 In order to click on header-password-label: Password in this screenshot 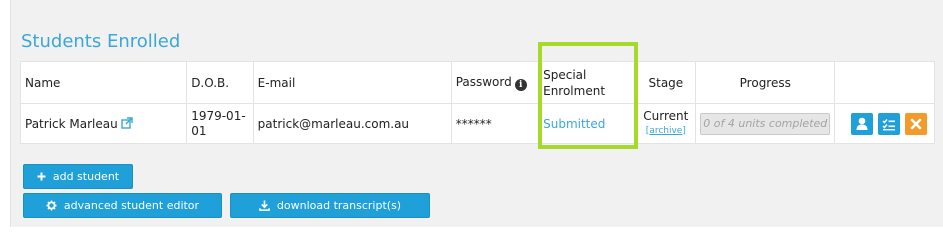, I will do `click(483, 81)`.